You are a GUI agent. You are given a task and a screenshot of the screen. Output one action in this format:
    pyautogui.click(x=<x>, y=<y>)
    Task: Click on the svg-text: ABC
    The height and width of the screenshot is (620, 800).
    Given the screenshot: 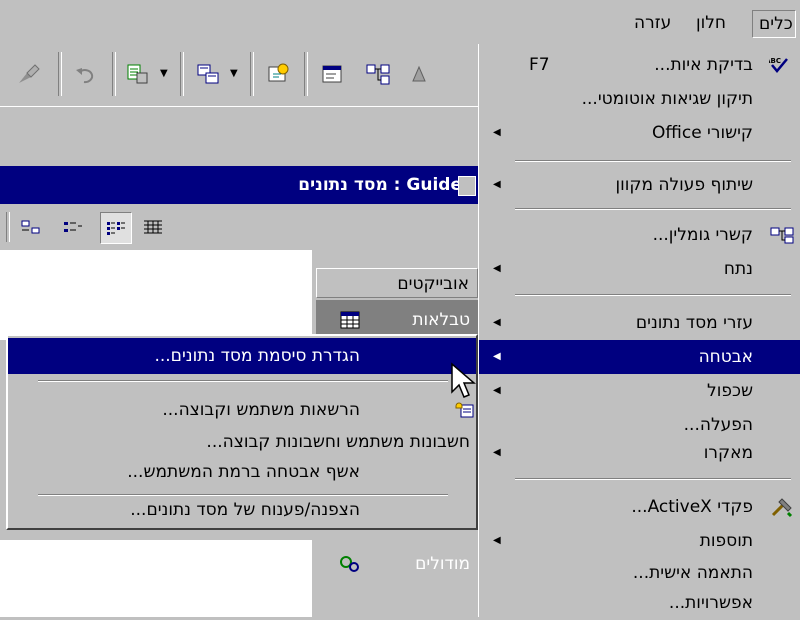 What is the action you would take?
    pyautogui.click(x=775, y=61)
    